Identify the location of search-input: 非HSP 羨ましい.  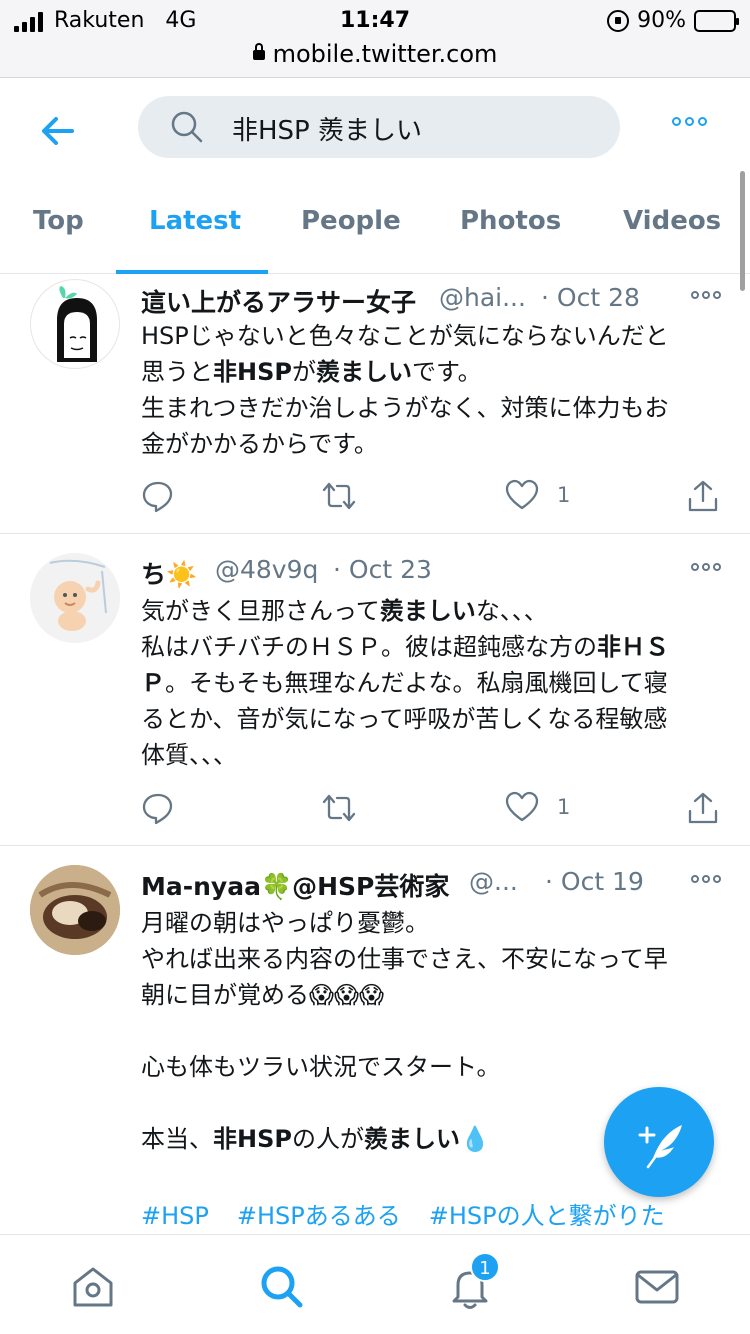
(379, 127).